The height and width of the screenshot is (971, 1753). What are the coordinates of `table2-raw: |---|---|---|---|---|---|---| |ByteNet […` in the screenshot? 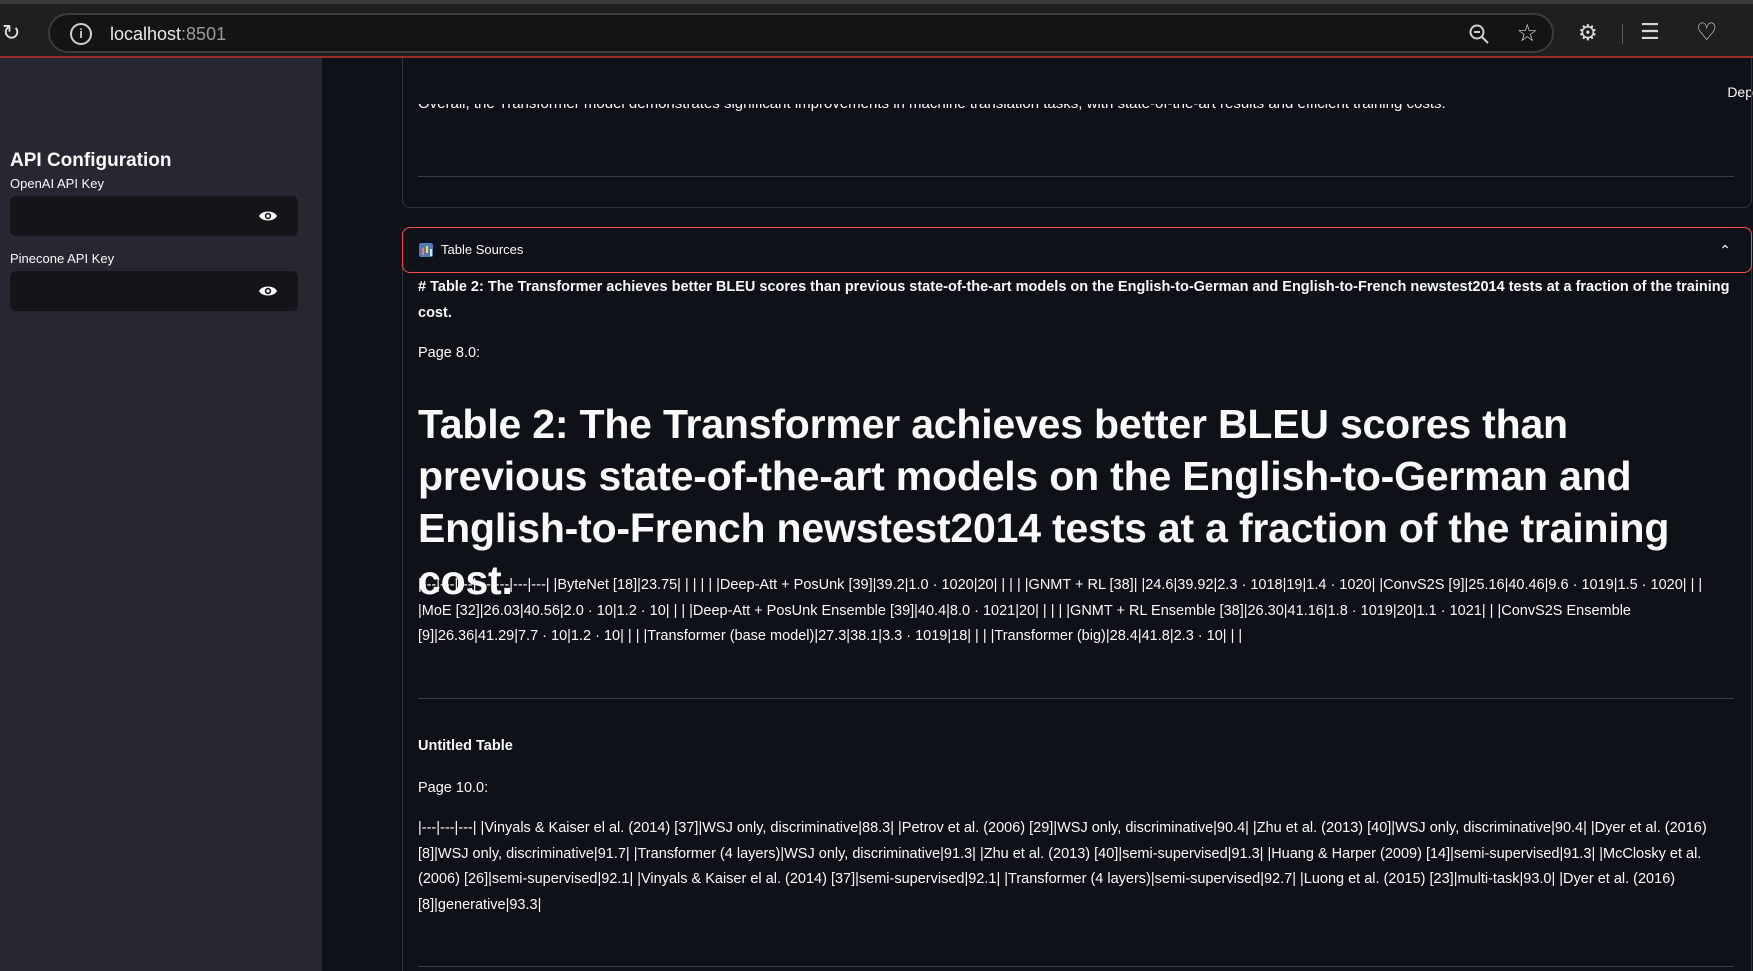 It's located at (1060, 610).